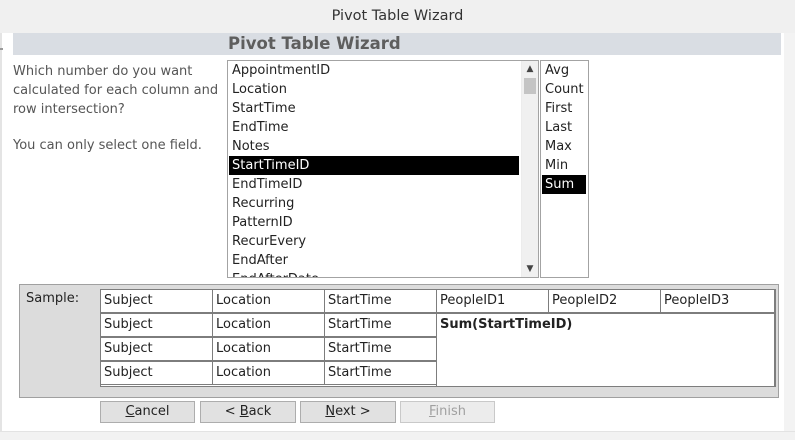  What do you see at coordinates (244, 411) in the screenshot?
I see `back-accesskey: B` at bounding box center [244, 411].